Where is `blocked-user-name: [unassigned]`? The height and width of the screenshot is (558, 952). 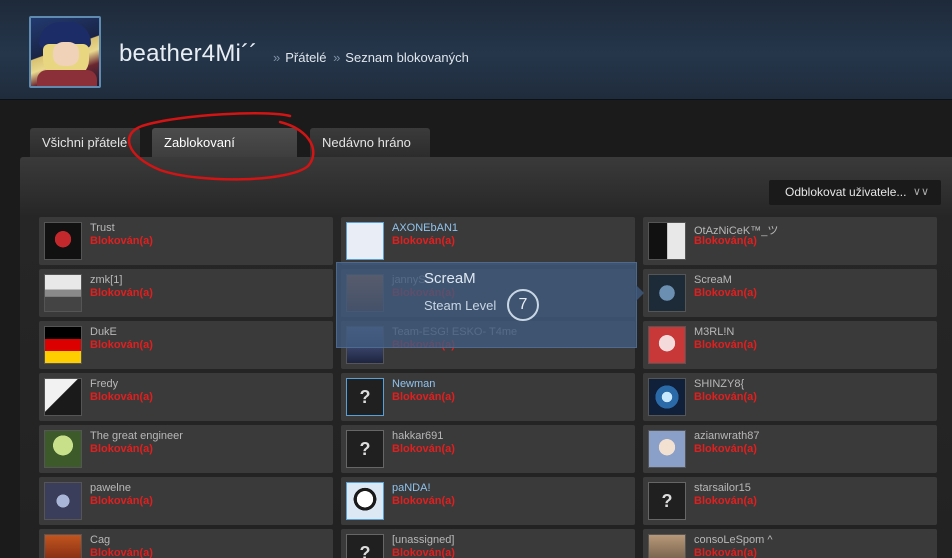 blocked-user-name: [unassigned] is located at coordinates (423, 540).